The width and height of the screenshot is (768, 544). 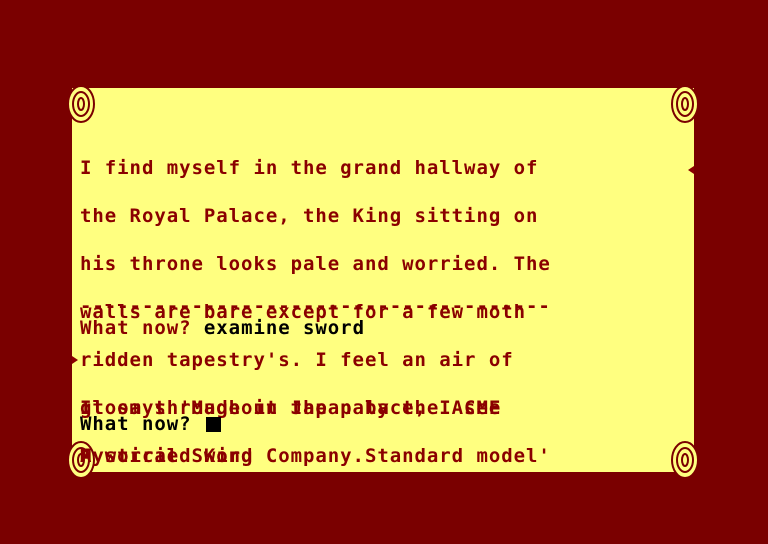 What do you see at coordinates (309, 216) in the screenshot?
I see `description-line: the Royal Palace, the King sitting on` at bounding box center [309, 216].